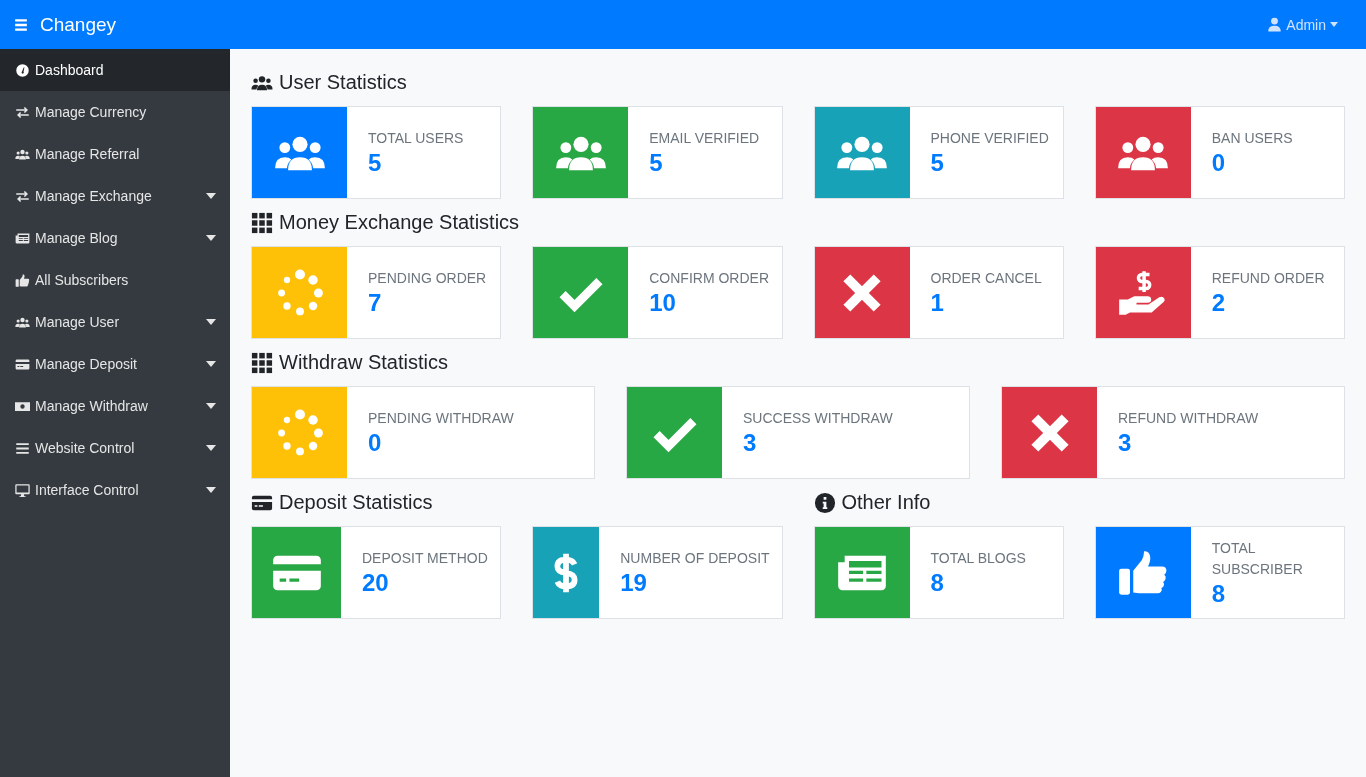  Describe the element at coordinates (22, 70) in the screenshot. I see `gauge-icon` at that location.